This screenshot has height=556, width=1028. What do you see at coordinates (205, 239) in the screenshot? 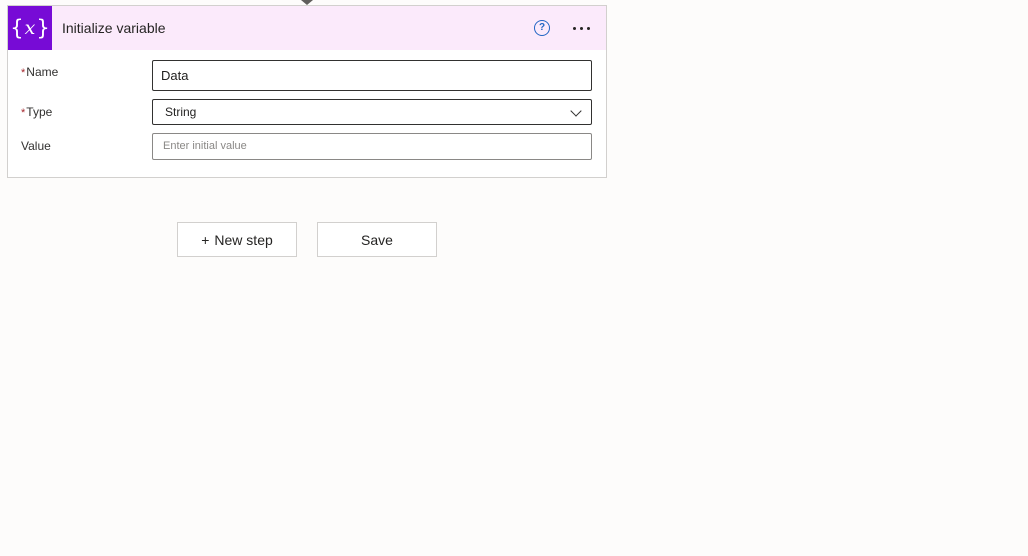
I see `plus-icon: +` at bounding box center [205, 239].